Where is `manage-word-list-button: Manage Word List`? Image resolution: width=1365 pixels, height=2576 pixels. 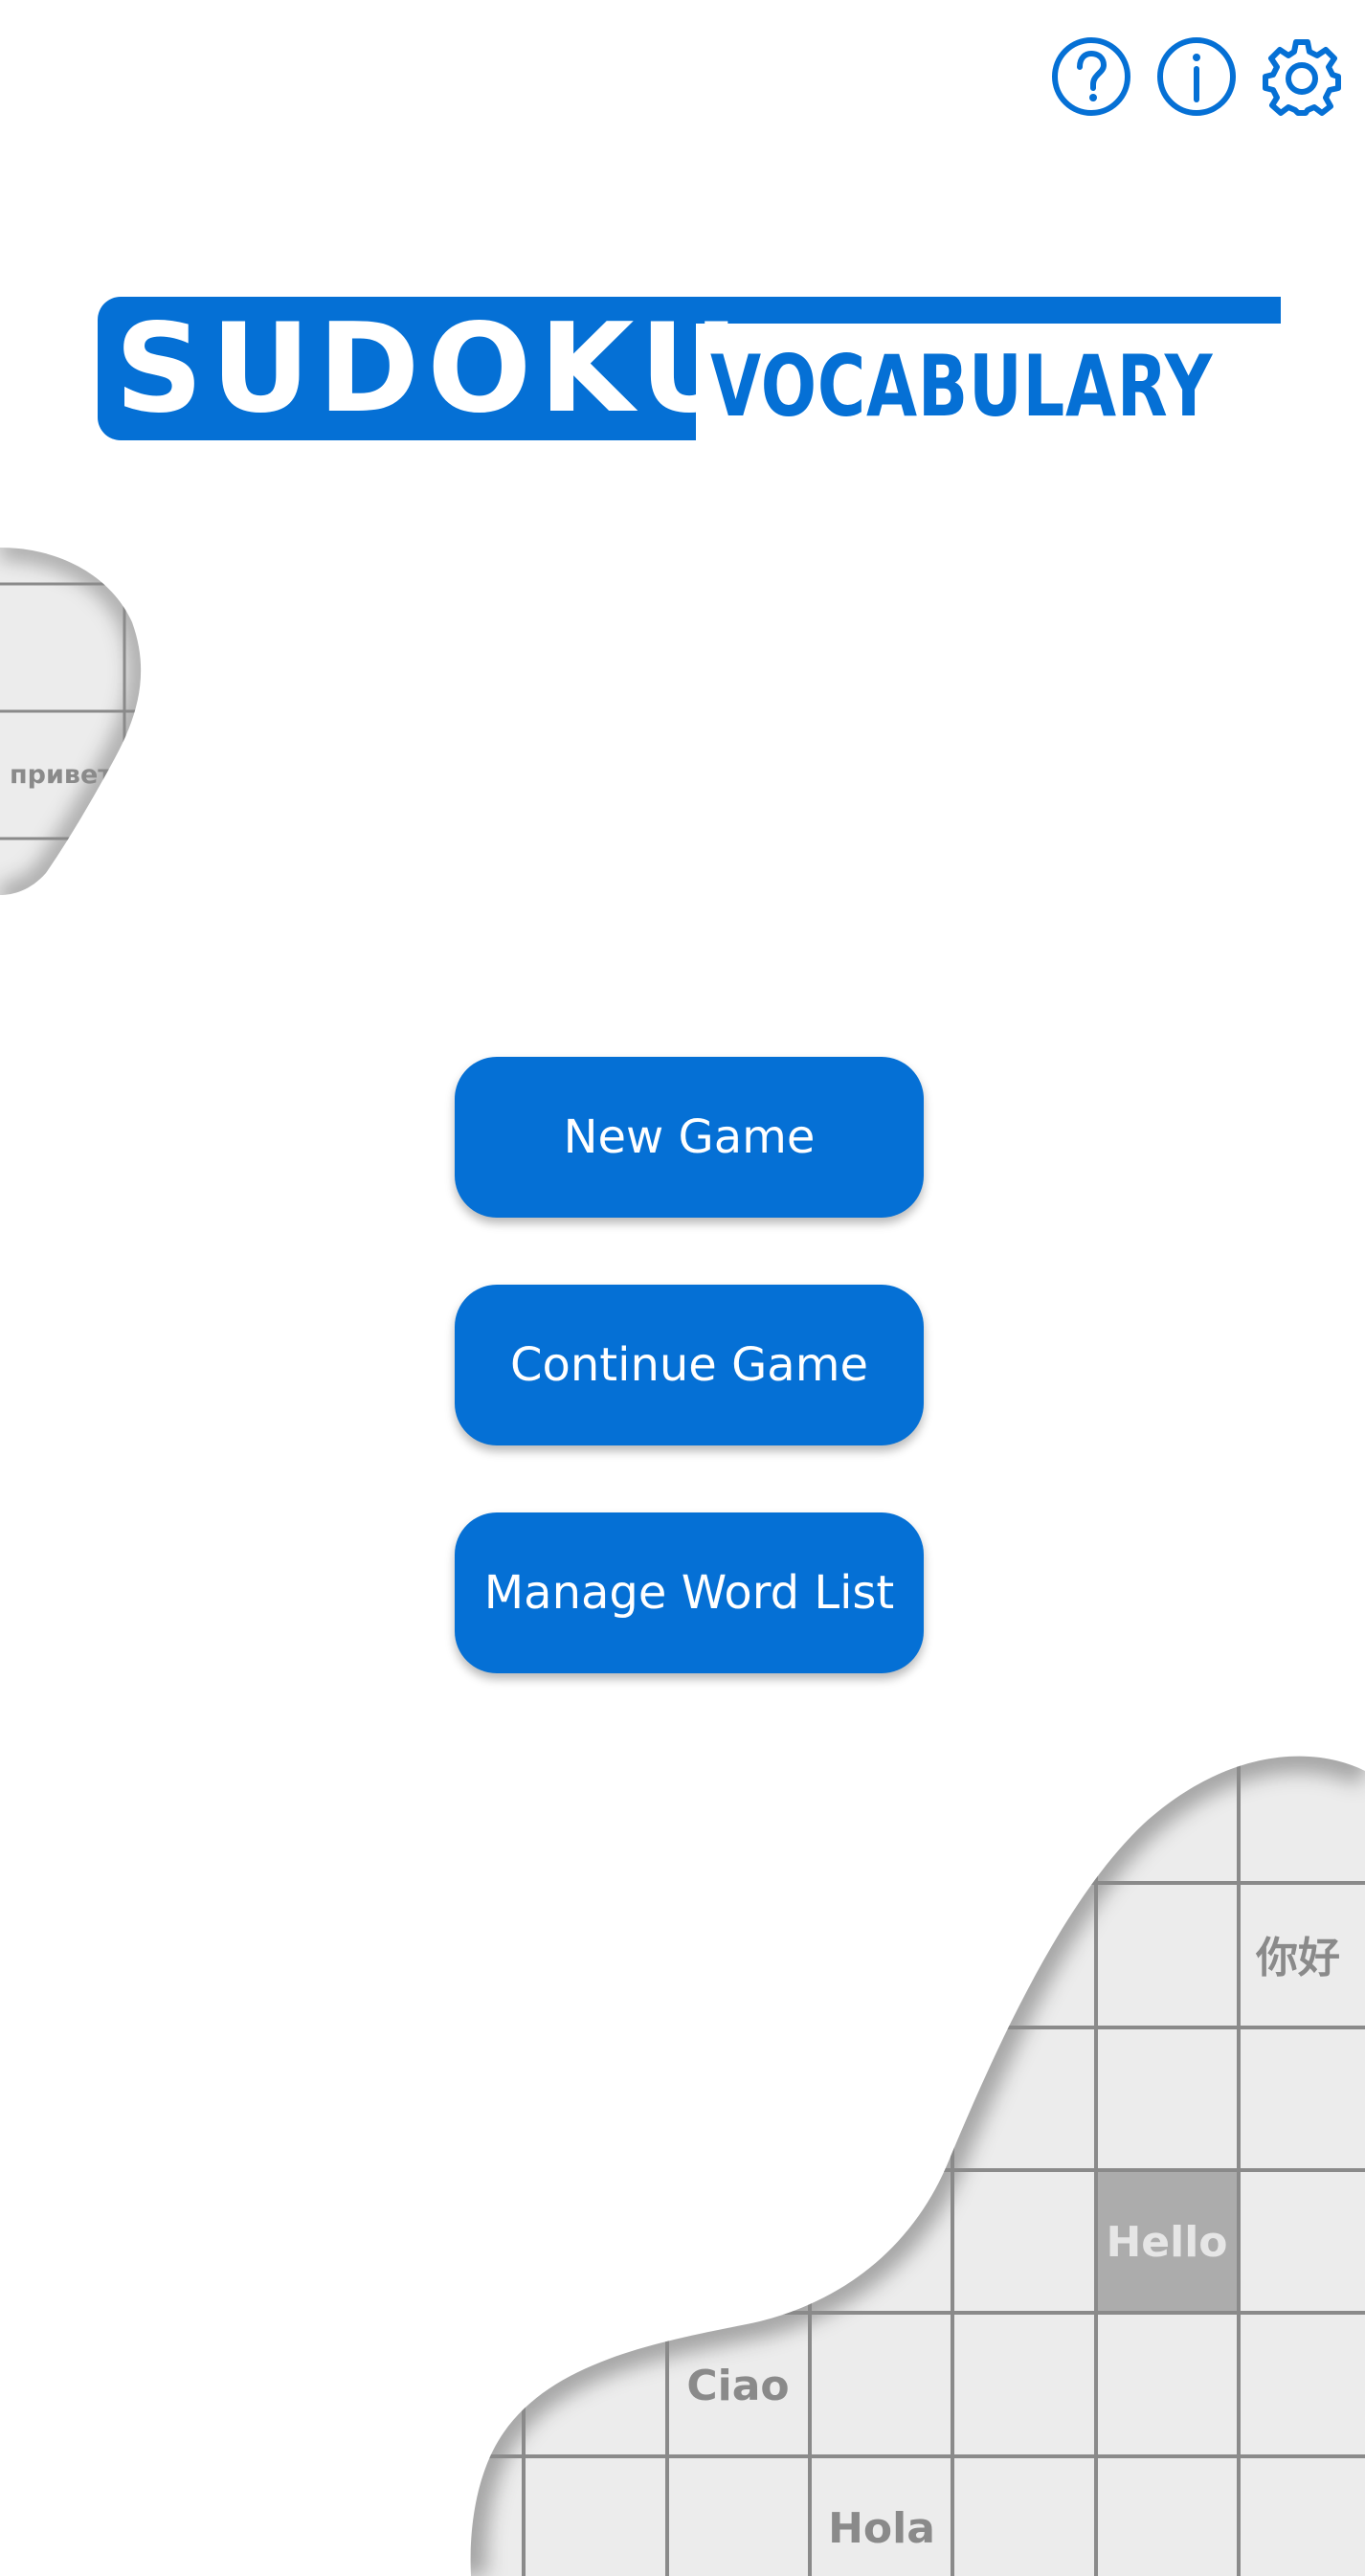 manage-word-list-button: Manage Word List is located at coordinates (689, 1592).